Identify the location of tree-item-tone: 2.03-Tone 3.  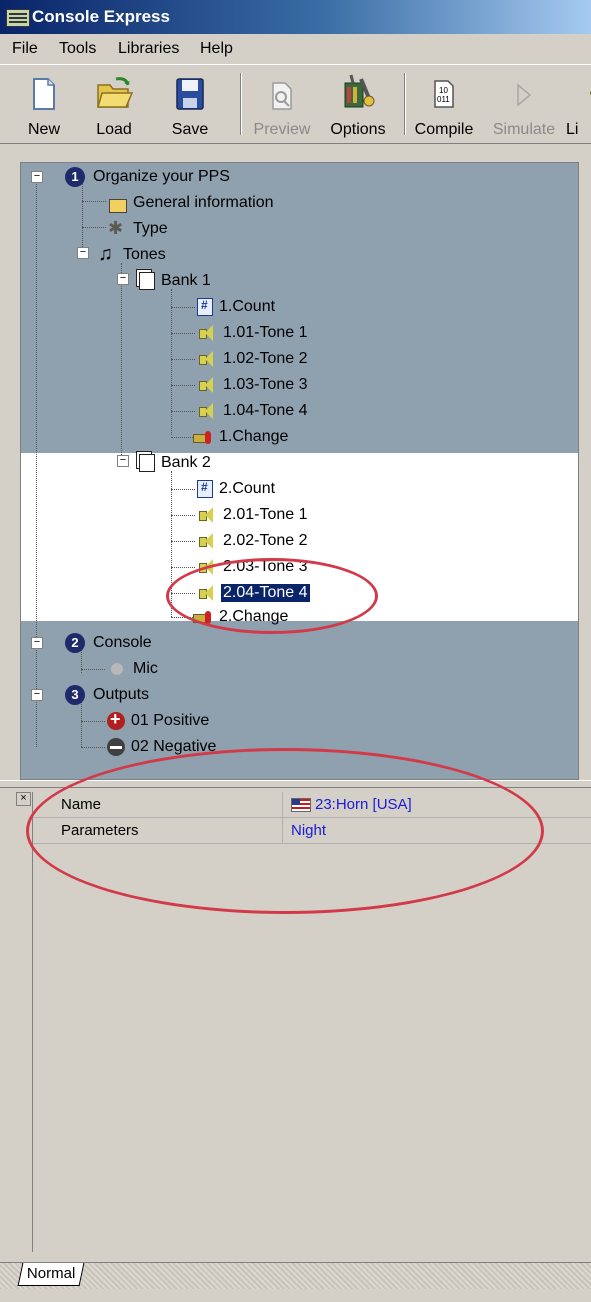
(253, 567).